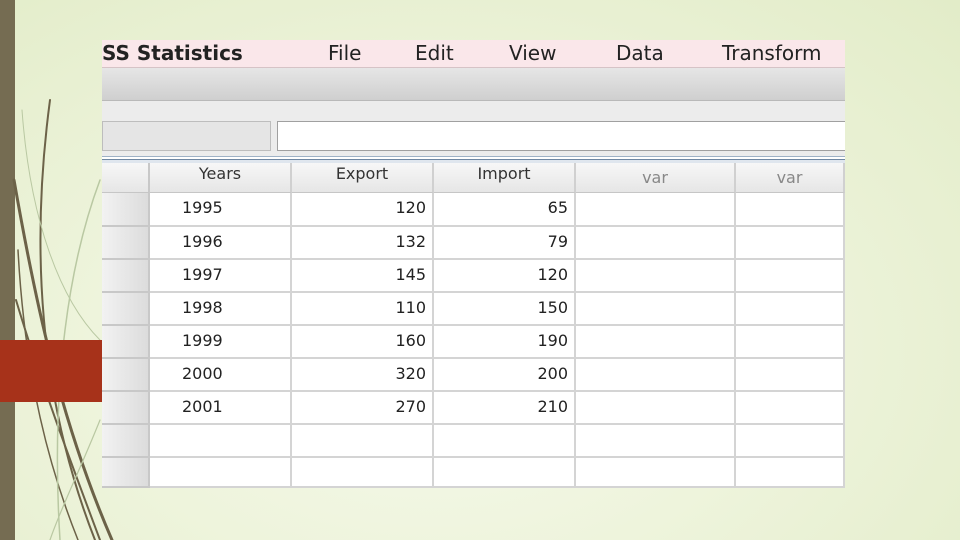 The width and height of the screenshot is (960, 540). I want to click on cell-export: 320, so click(363, 375).